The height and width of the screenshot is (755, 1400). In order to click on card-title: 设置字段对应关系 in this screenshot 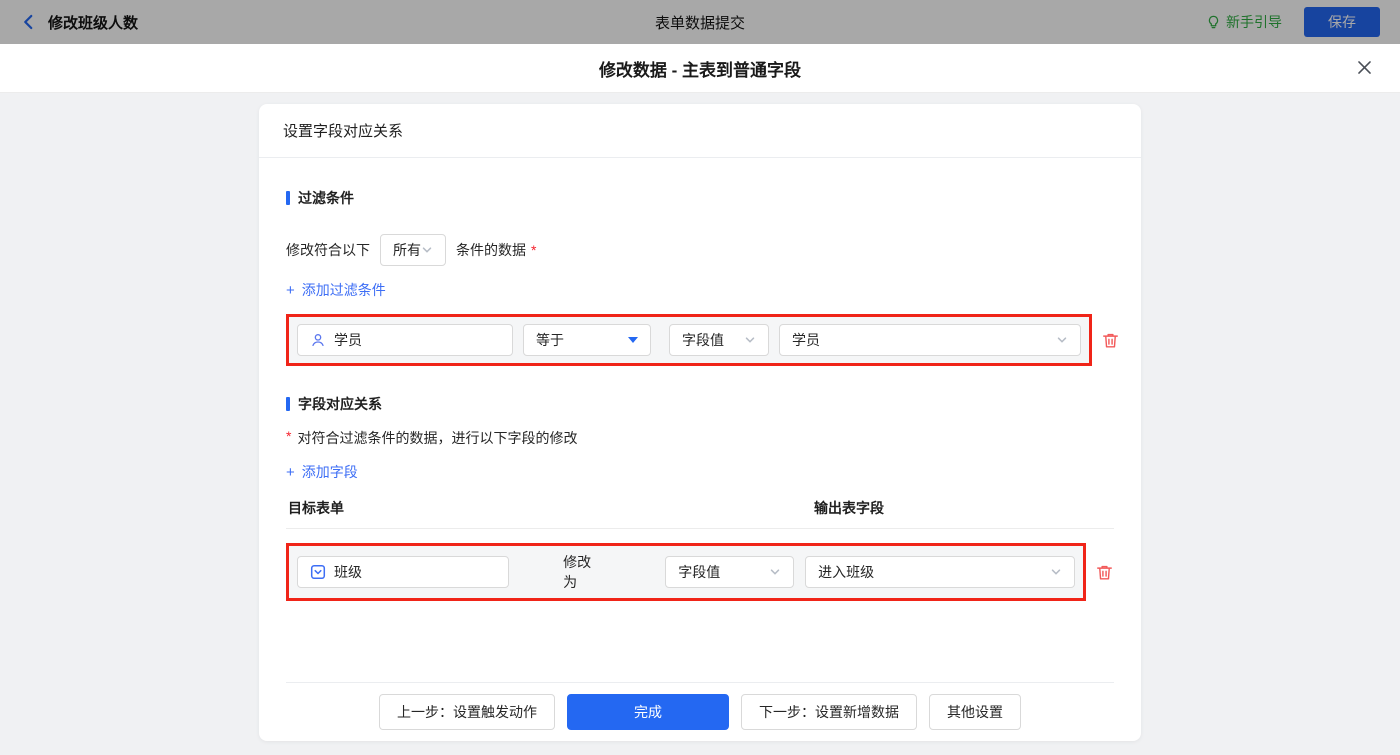, I will do `click(700, 131)`.